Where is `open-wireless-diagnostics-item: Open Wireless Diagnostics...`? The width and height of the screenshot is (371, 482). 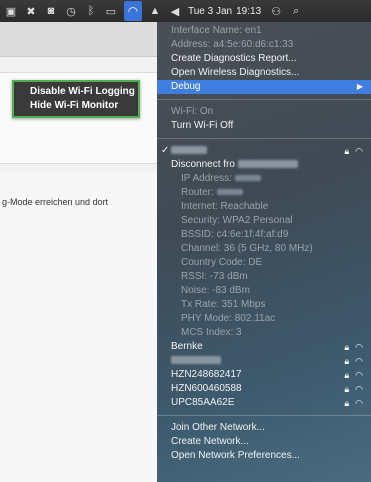
open-wireless-diagnostics-item: Open Wireless Diagnostics... is located at coordinates (264, 73).